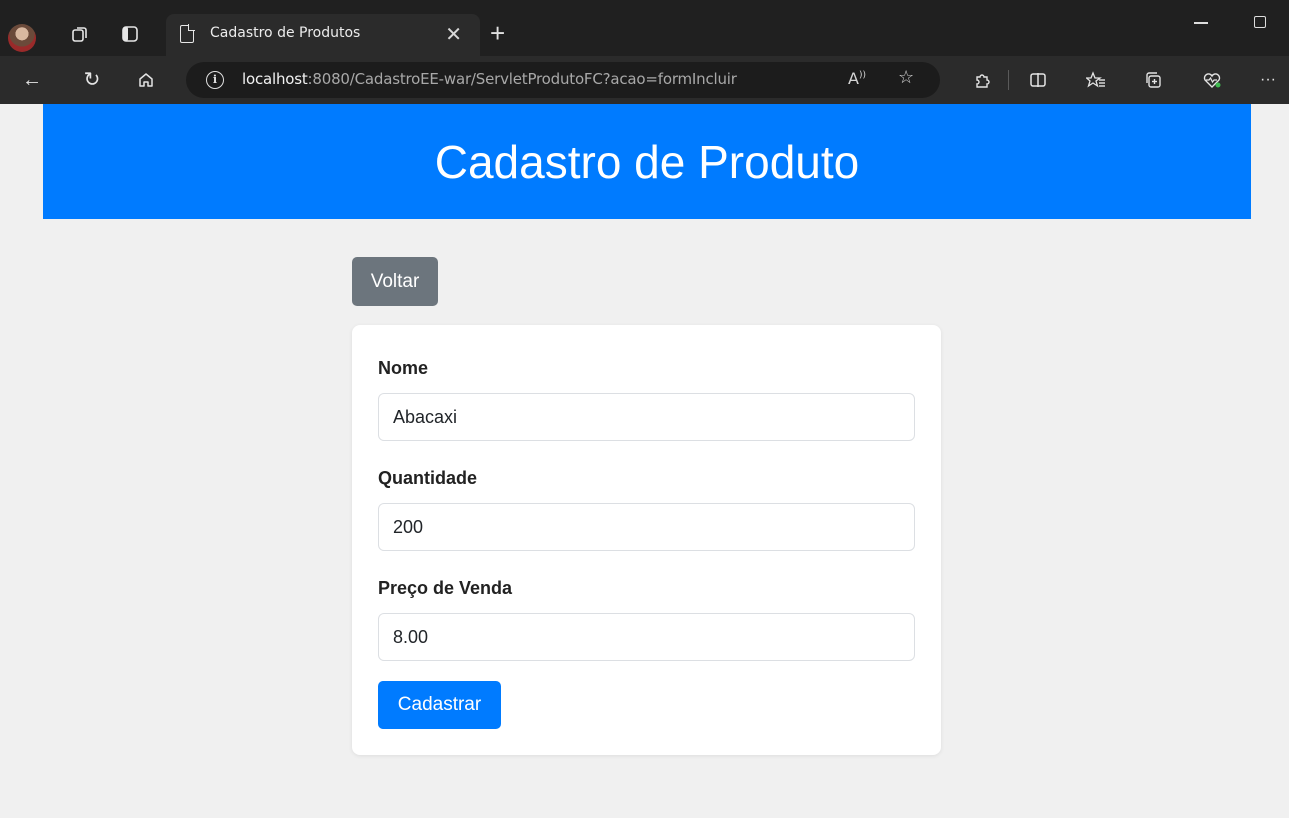 The width and height of the screenshot is (1289, 818). Describe the element at coordinates (146, 80) in the screenshot. I see `home-icon` at that location.